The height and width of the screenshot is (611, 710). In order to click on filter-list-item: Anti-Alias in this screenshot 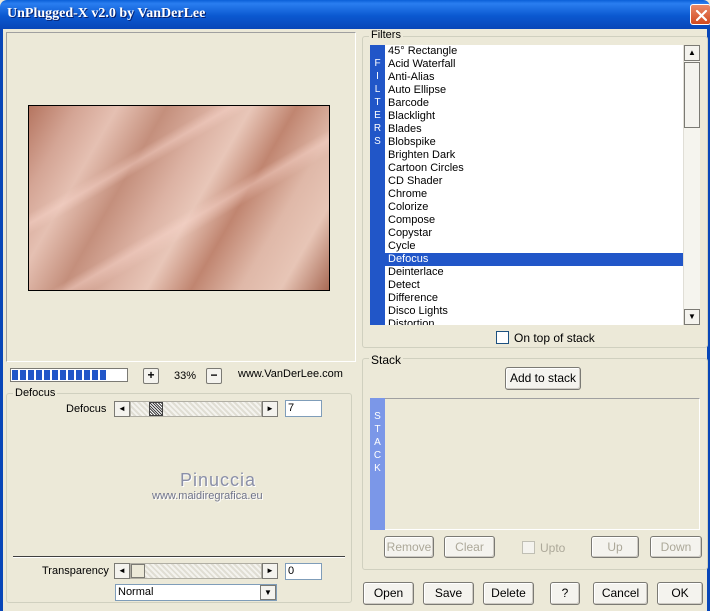, I will do `click(534, 77)`.